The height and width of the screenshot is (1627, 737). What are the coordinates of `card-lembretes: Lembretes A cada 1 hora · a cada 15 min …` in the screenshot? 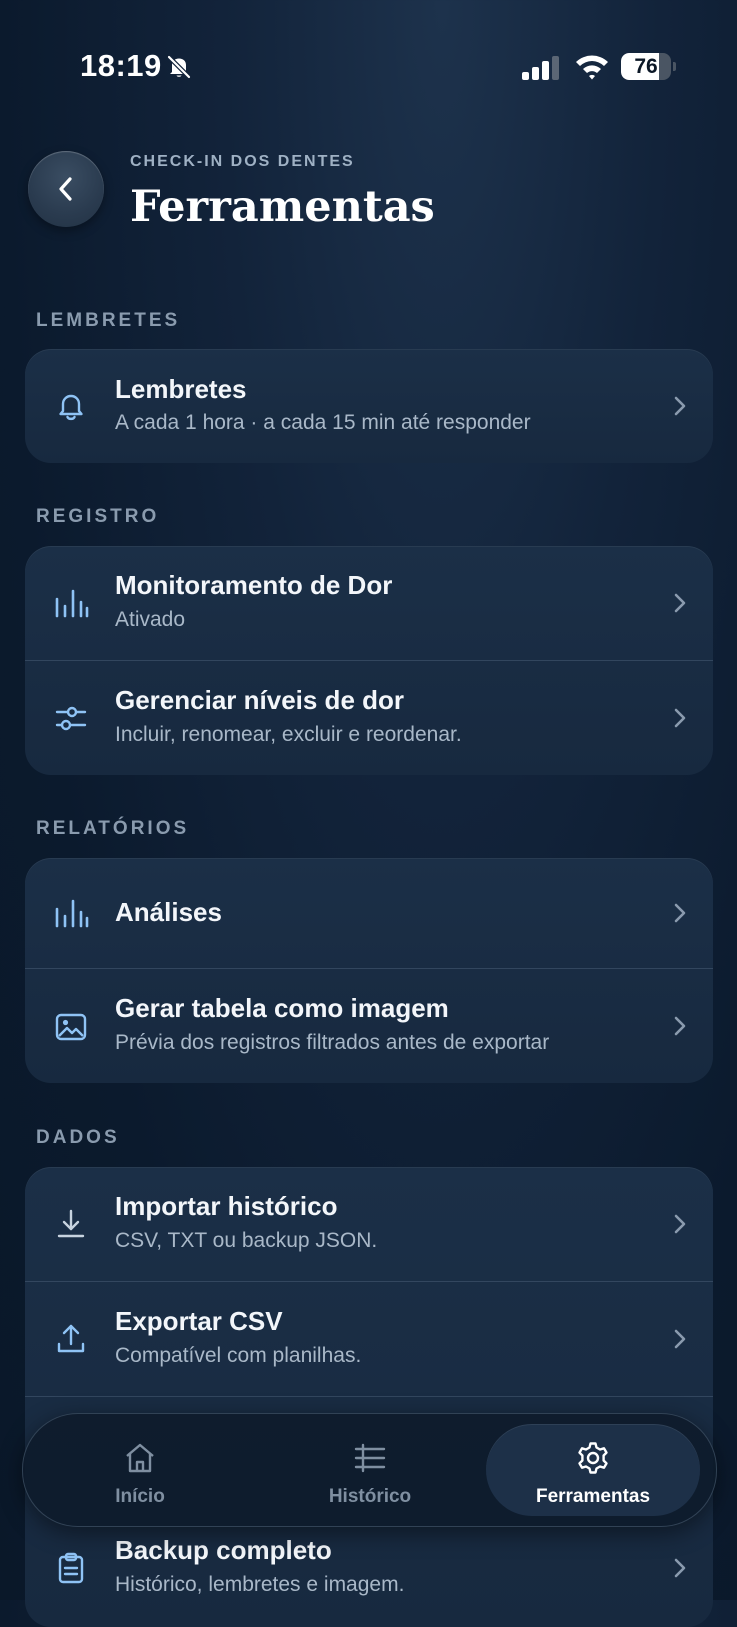 It's located at (369, 406).